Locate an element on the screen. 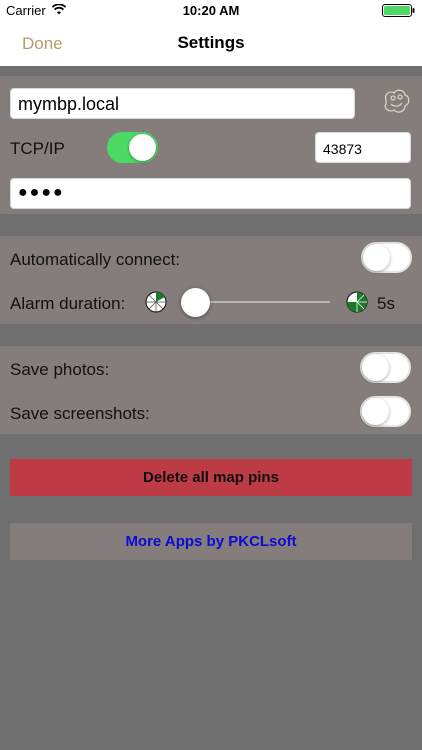 Image resolution: width=422 pixels, height=750 pixels. save-screenshots-label: Save screenshots: is located at coordinates (80, 413).